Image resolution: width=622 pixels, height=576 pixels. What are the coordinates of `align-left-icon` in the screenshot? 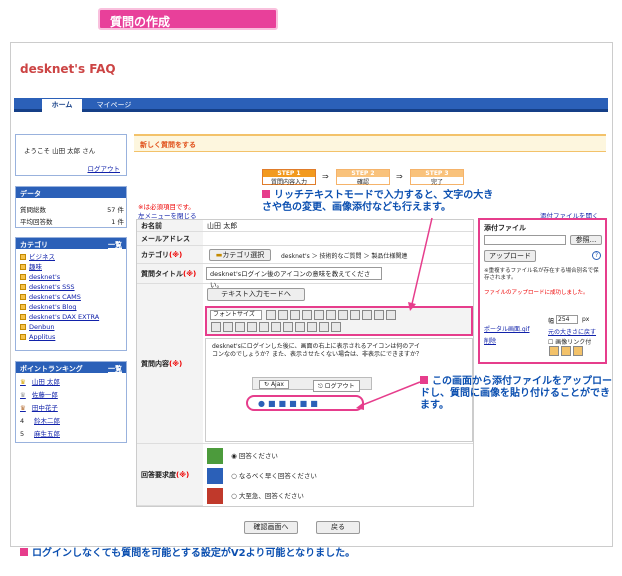 It's located at (343, 315).